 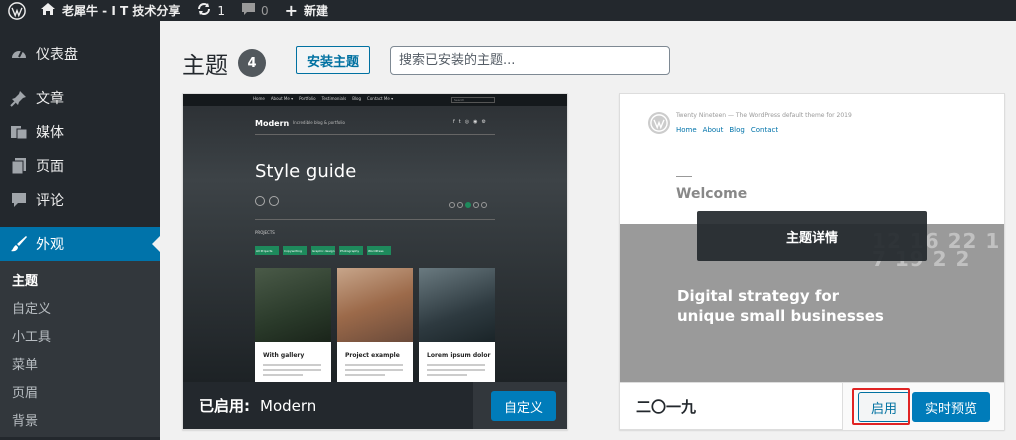 I want to click on preview-tile: Lorem ipsum dolor, so click(x=457, y=325).